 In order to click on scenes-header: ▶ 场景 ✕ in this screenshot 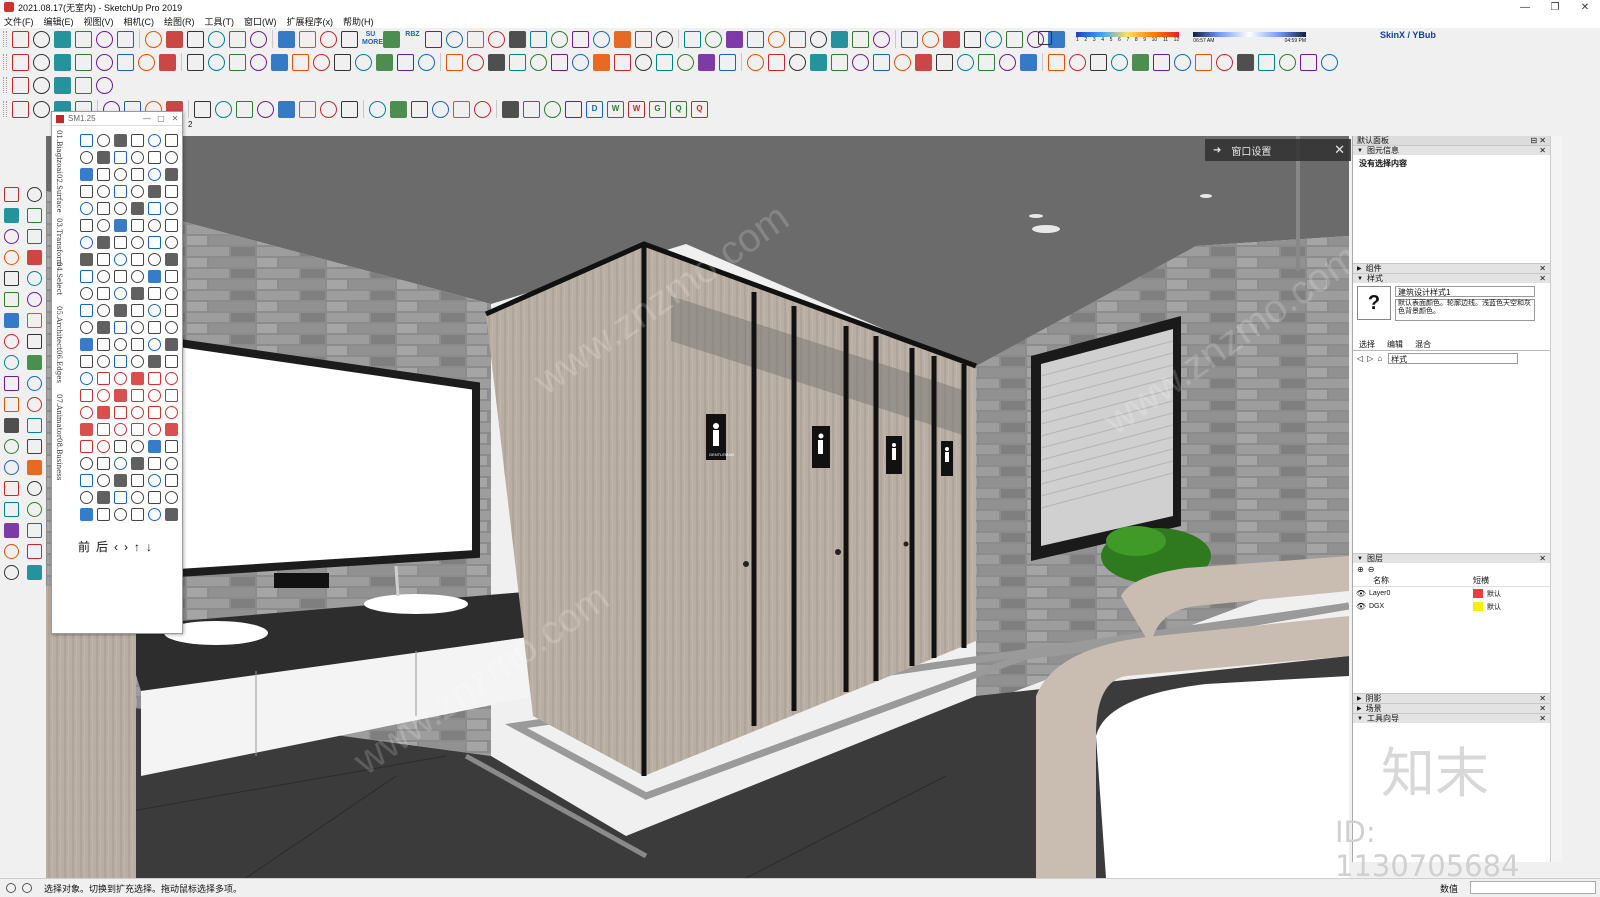, I will do `click(1451, 708)`.